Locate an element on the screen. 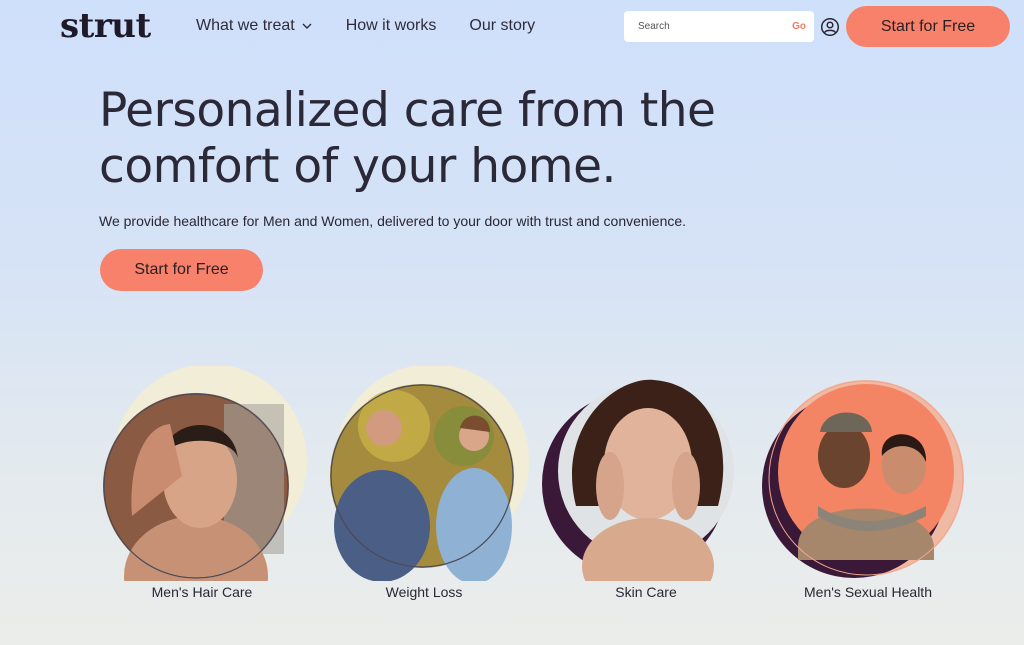 The height and width of the screenshot is (645, 1024). weight-loss-image is located at coordinates (429, 473).